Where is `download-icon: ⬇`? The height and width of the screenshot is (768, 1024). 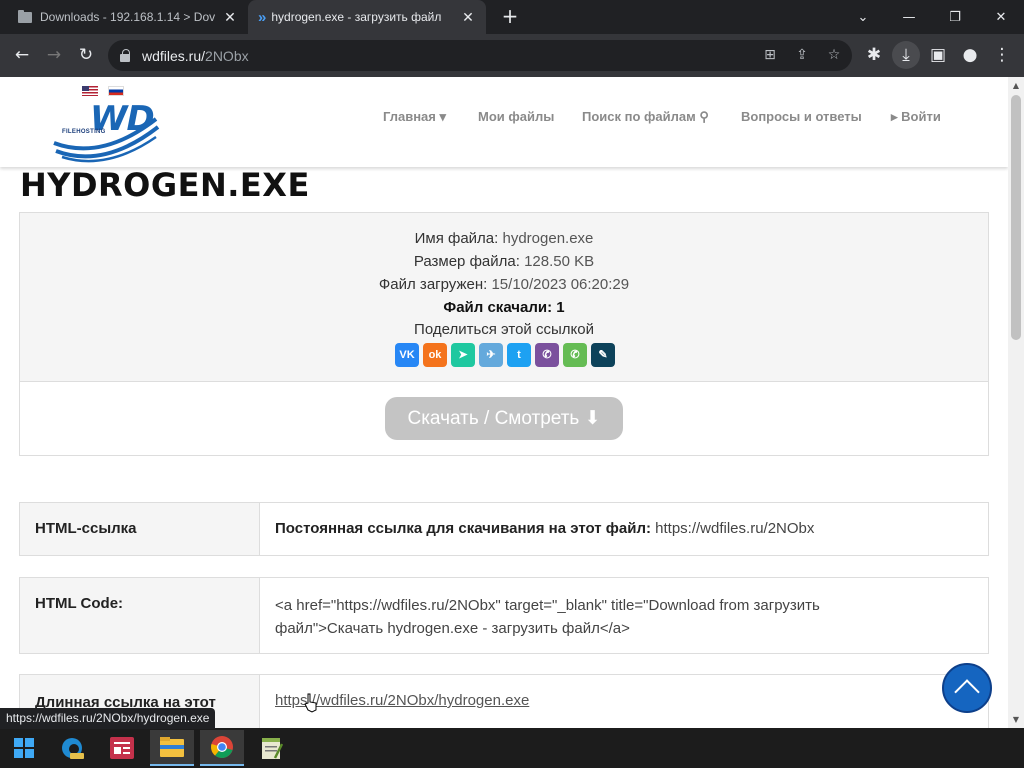
download-icon: ⬇ is located at coordinates (592, 418).